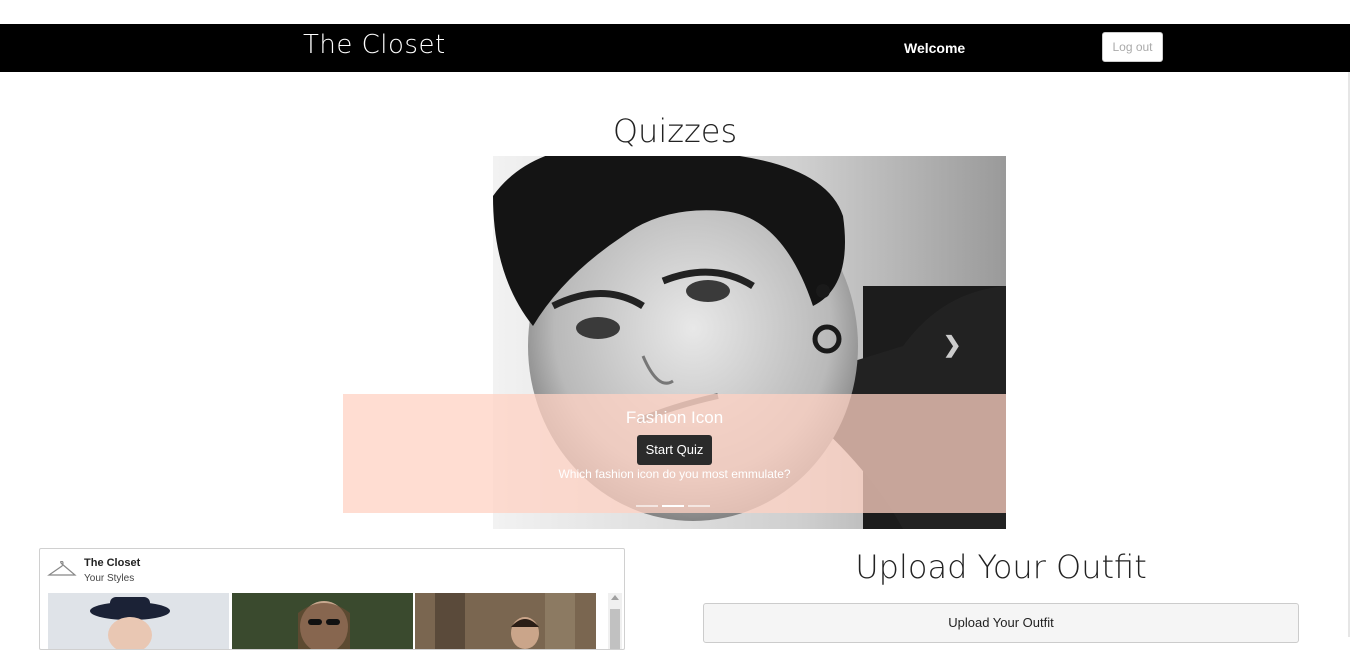 This screenshot has width=1350, height=650. Describe the element at coordinates (673, 506) in the screenshot. I see `carousel-indicator-active` at that location.